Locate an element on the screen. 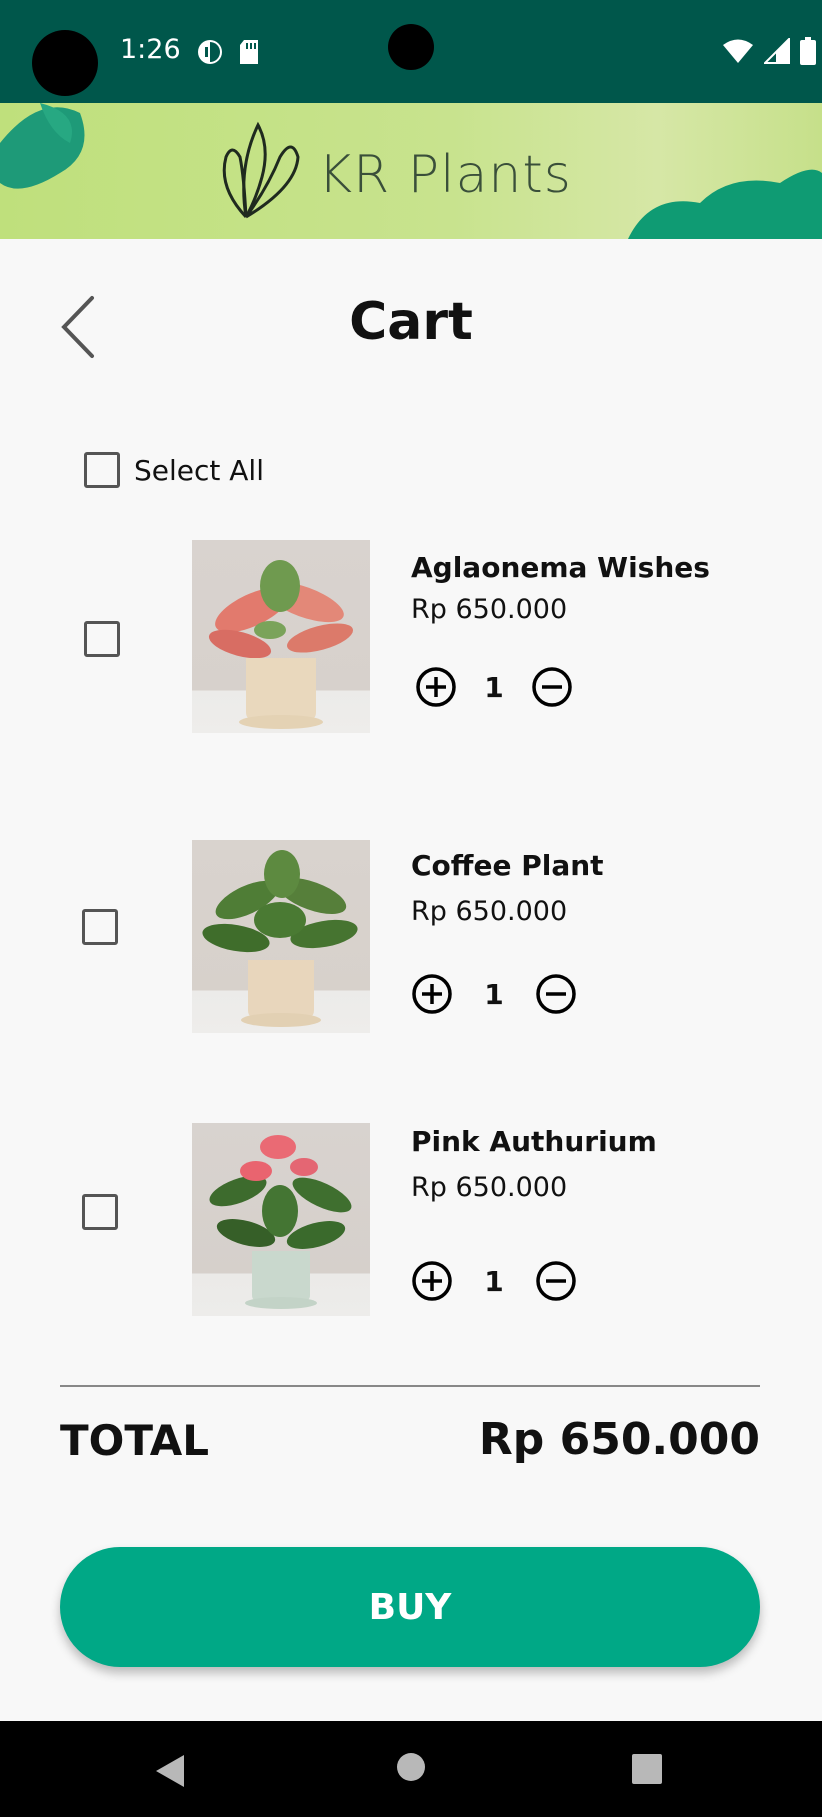 Image resolution: width=822 pixels, height=1817 pixels. select-all-label: Select All is located at coordinates (199, 470).